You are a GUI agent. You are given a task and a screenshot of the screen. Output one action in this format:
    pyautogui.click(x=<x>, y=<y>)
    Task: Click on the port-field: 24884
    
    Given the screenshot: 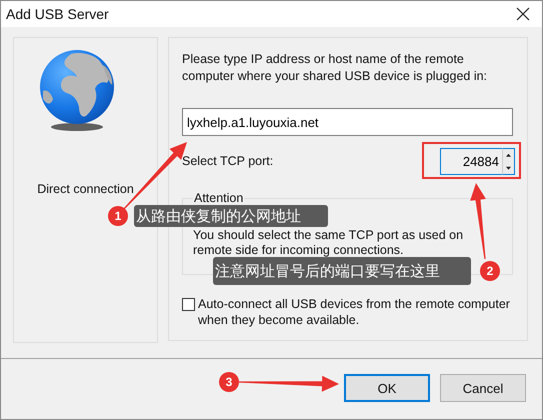 What is the action you would take?
    pyautogui.click(x=471, y=161)
    